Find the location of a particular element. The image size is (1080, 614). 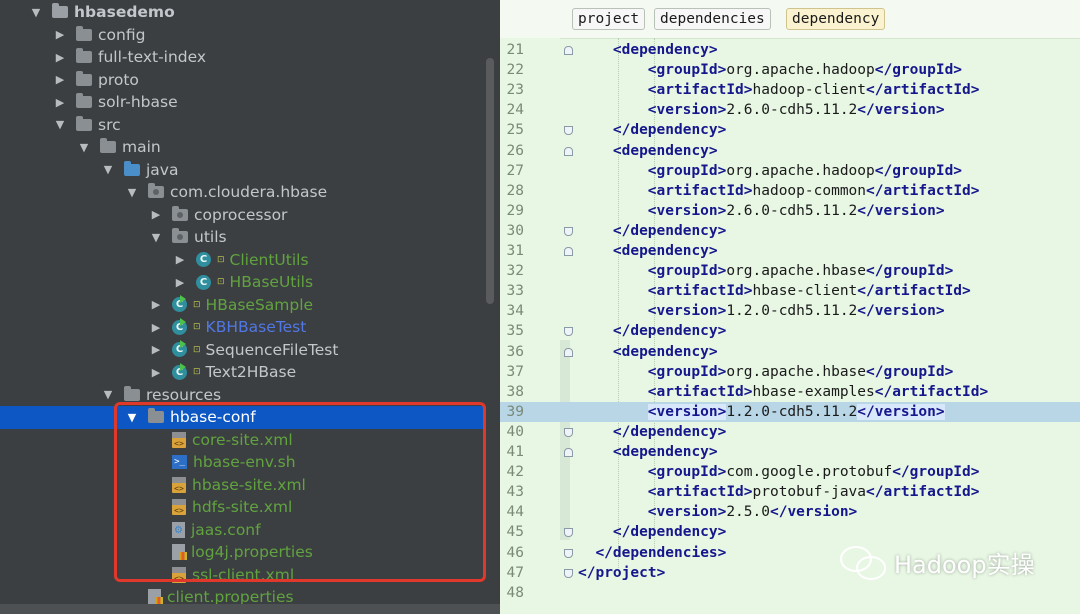

code-line: 31 <dependency> is located at coordinates (790, 251).